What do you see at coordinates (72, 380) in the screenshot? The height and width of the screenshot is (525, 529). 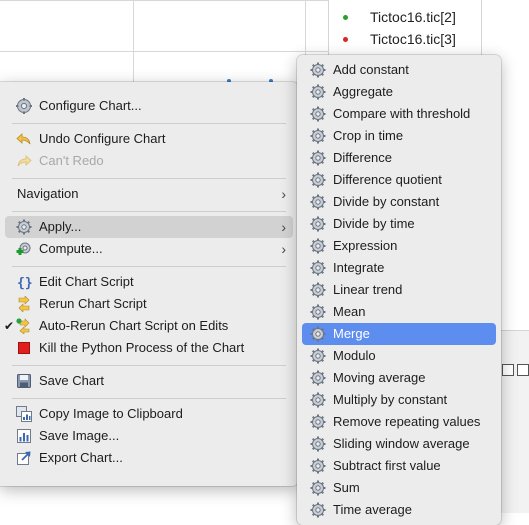 I see `menu-item-label: Save Chart` at bounding box center [72, 380].